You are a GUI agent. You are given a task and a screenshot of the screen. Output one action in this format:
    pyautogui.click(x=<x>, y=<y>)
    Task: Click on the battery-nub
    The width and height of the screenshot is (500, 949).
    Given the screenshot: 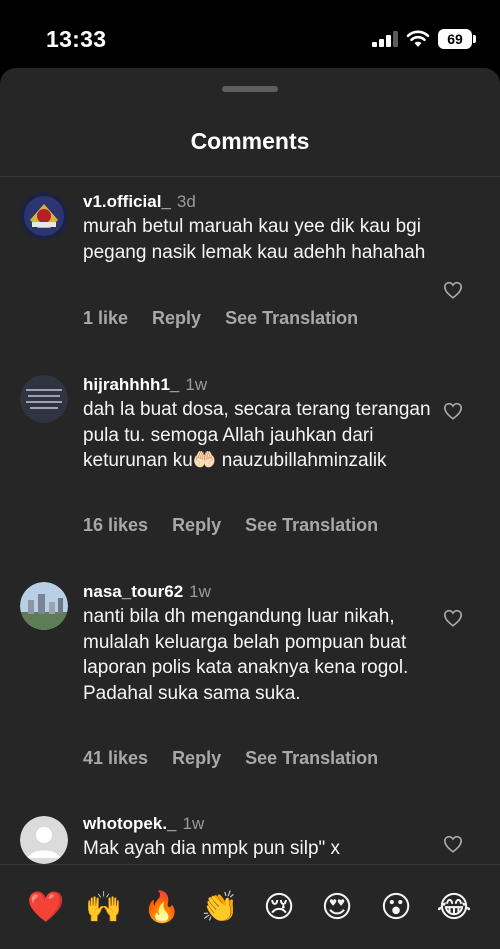 What is the action you would take?
    pyautogui.click(x=474, y=39)
    